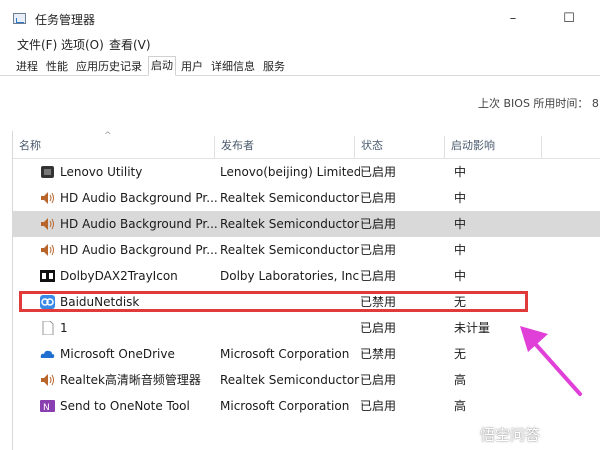 The image size is (600, 450). What do you see at coordinates (551, 361) in the screenshot?
I see `pointer-arrow-icon` at bounding box center [551, 361].